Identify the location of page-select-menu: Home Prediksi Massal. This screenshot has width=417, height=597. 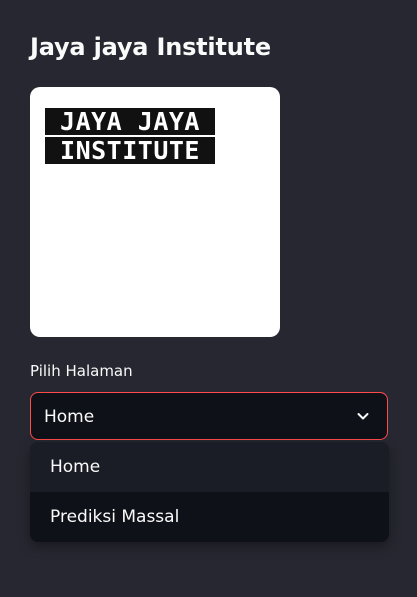
(209, 492).